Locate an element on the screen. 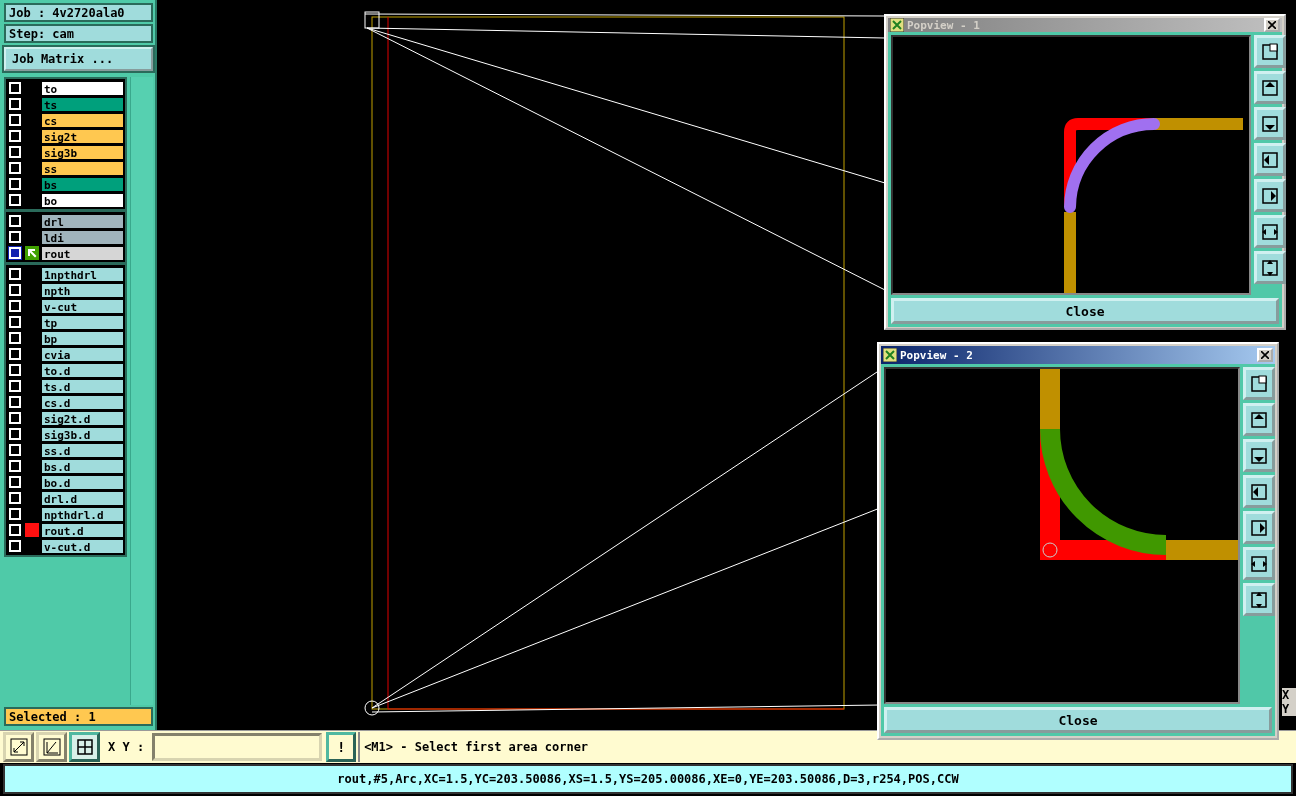 The width and height of the screenshot is (1296, 796). layer-name: sig2t is located at coordinates (82, 136).